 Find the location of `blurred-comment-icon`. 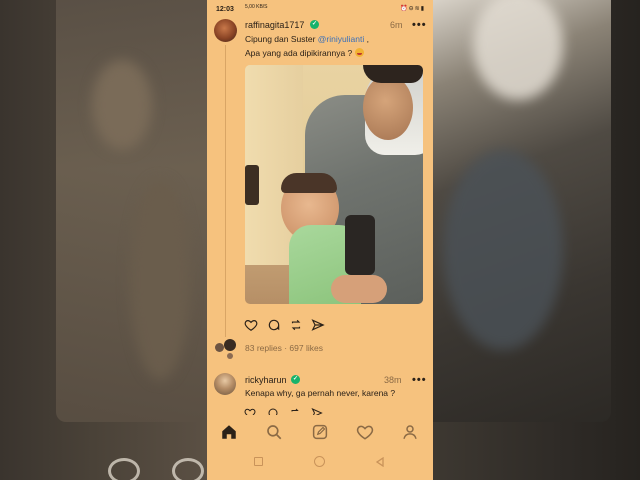

blurred-comment-icon is located at coordinates (188, 469).